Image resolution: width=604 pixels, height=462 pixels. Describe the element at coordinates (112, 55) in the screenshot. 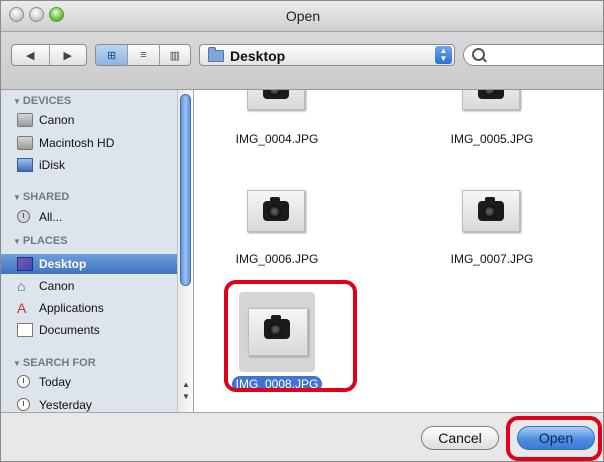

I see `icon-view-button: ⊞` at that location.